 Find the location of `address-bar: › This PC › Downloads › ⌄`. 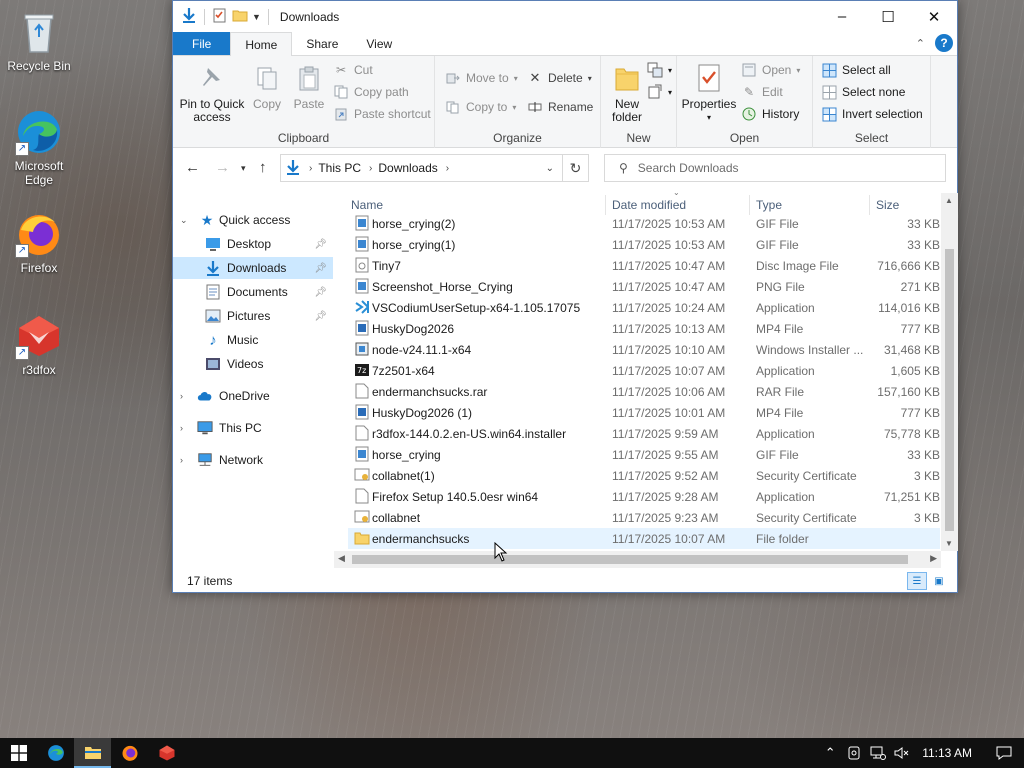

address-bar: › This PC › Downloads › ⌄ is located at coordinates (421, 168).